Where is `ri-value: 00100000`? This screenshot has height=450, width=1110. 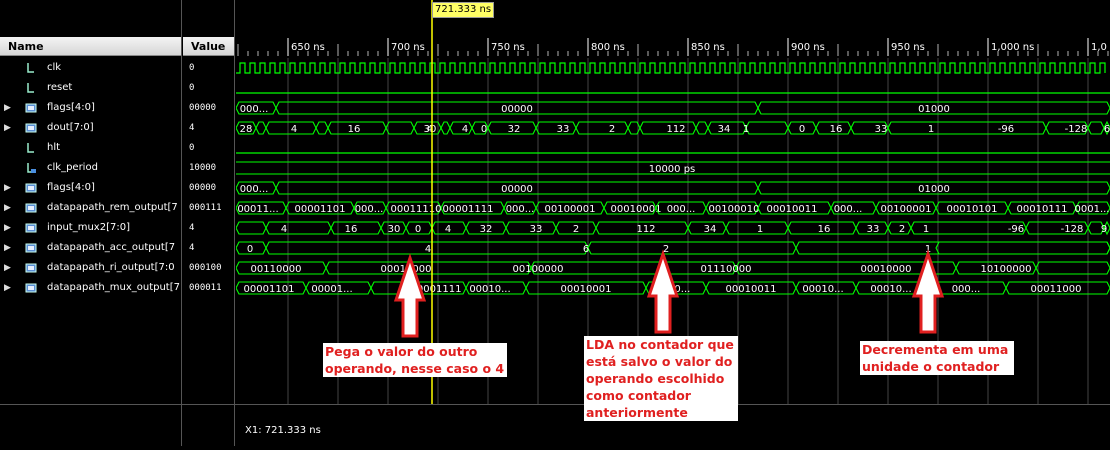 ri-value: 00100000 is located at coordinates (538, 269).